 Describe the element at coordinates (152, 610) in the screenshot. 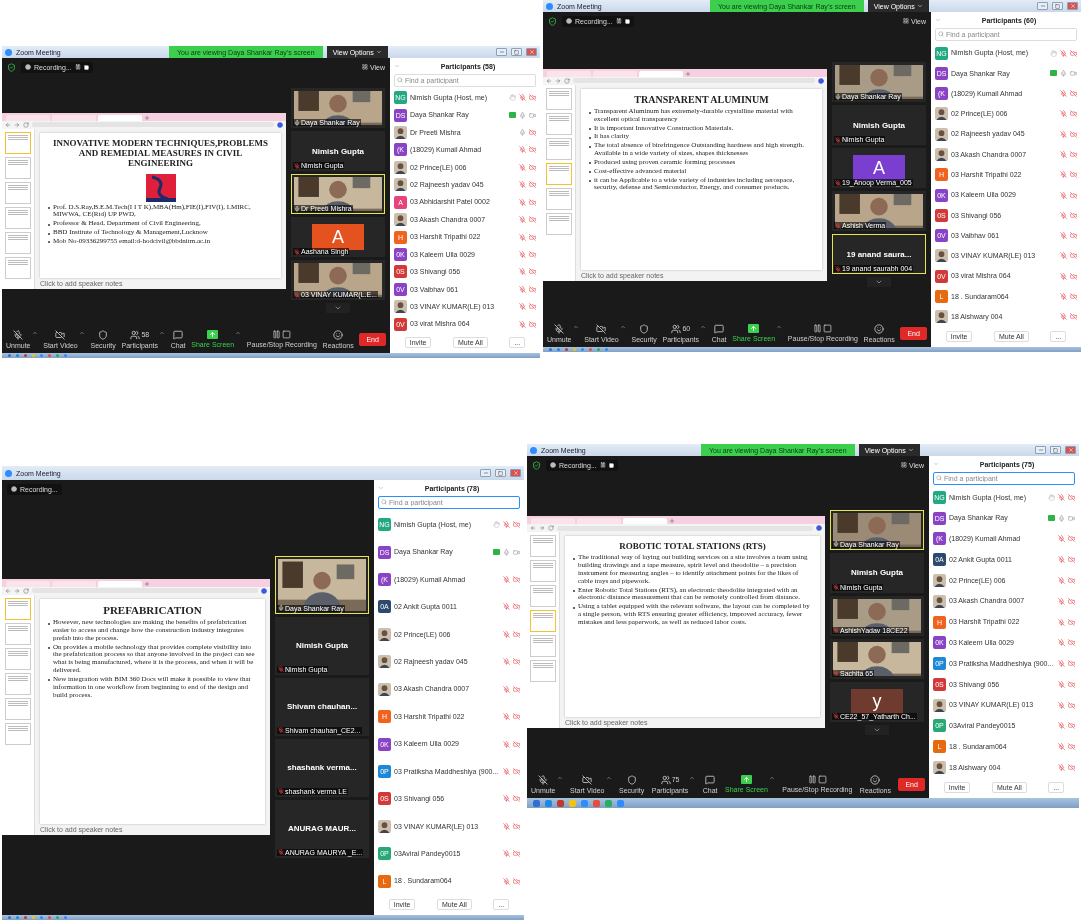

I see `slide-title: PREFABRICATION` at that location.